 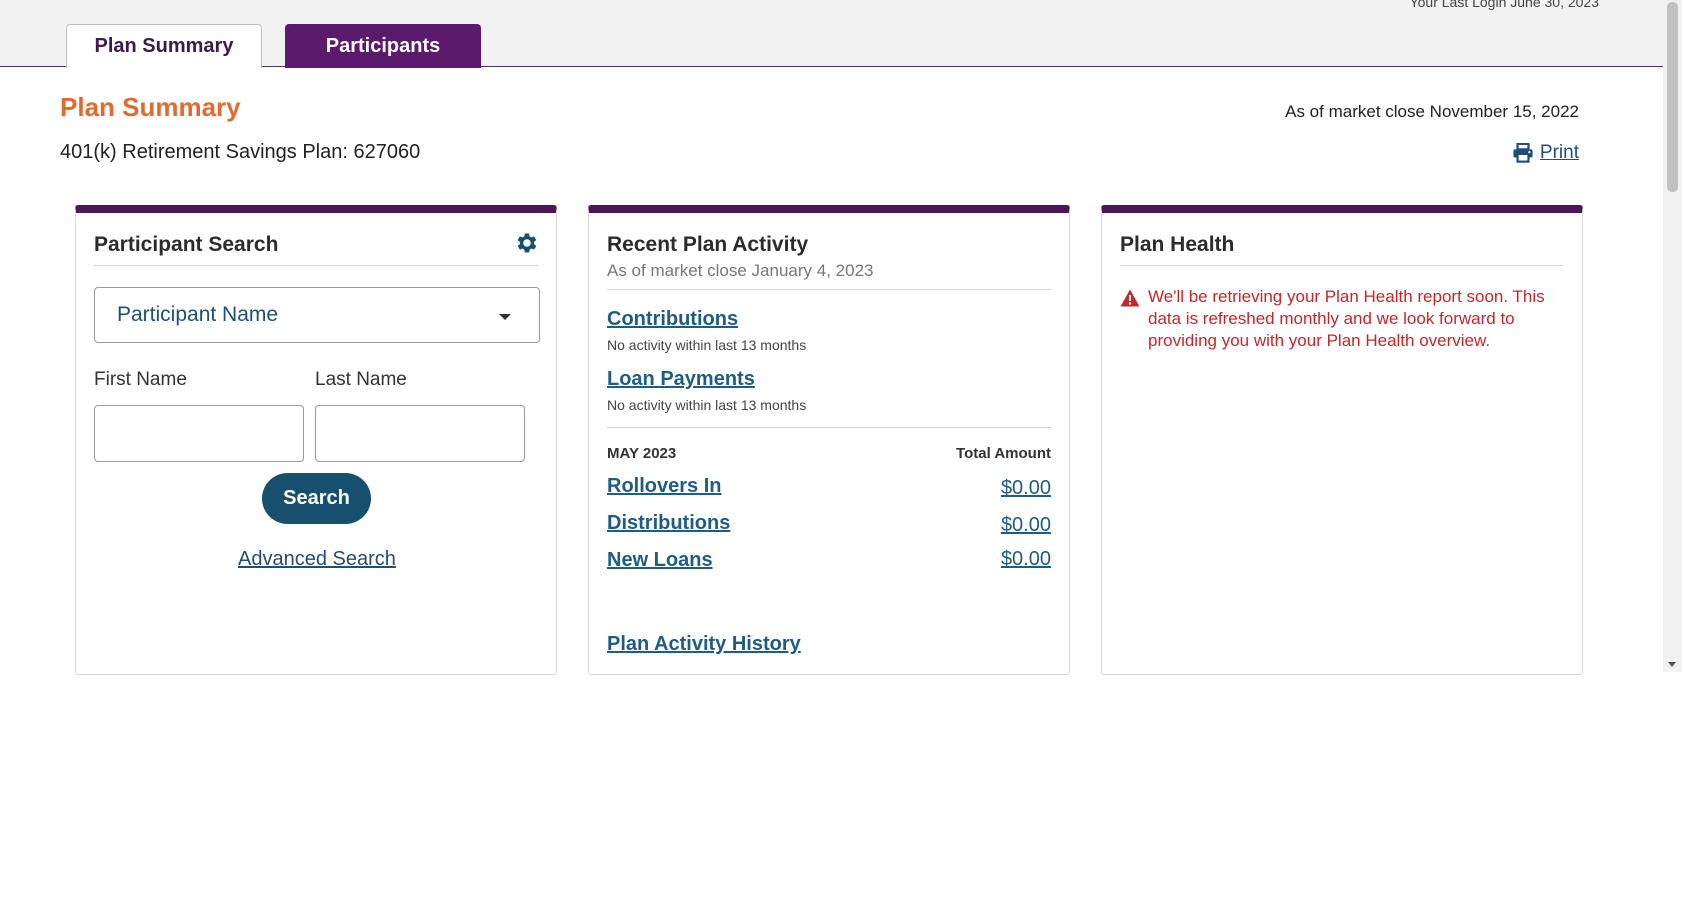 I want to click on new-loans-link: New Loans, so click(x=660, y=560).